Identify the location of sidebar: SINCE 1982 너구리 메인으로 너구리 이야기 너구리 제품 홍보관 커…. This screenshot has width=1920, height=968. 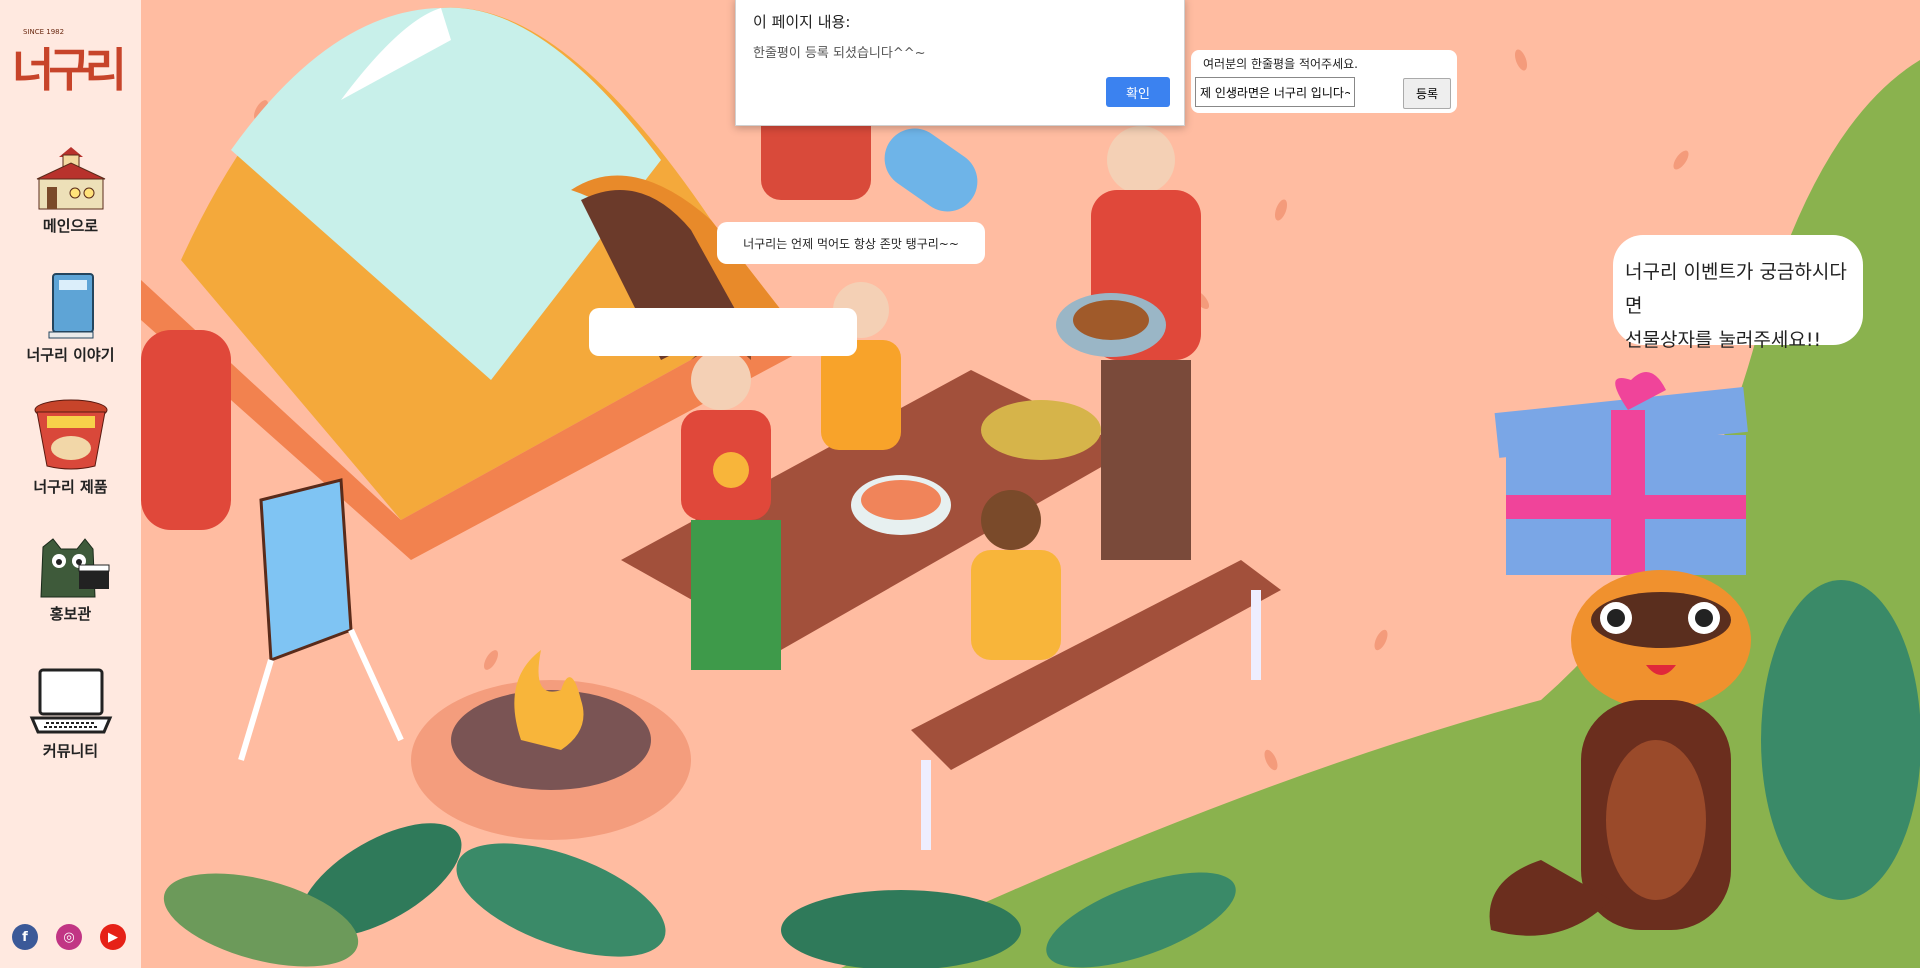
(70, 484).